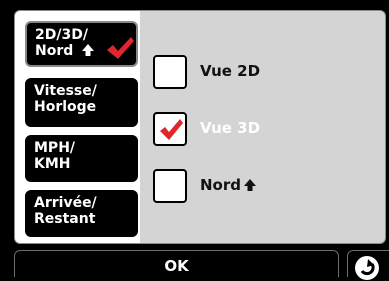  What do you see at coordinates (170, 72) in the screenshot?
I see `vue-2d-checkbox` at bounding box center [170, 72].